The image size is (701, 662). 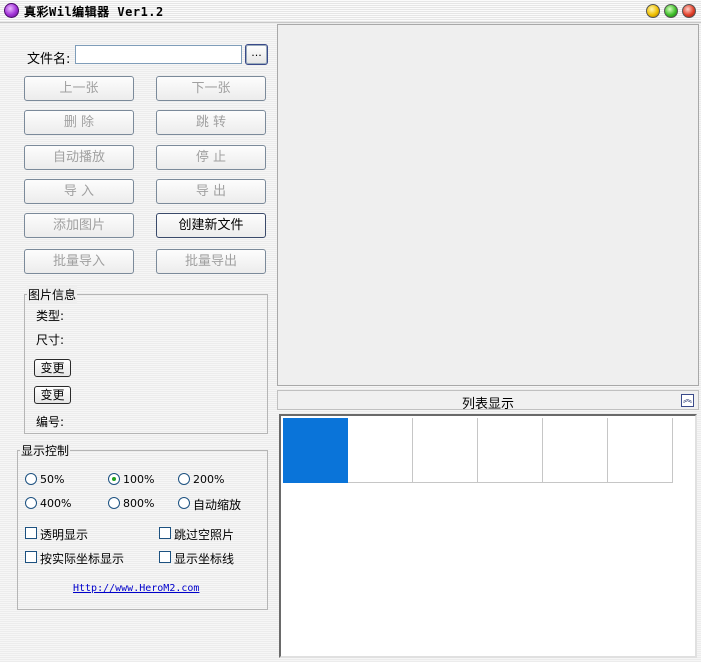 What do you see at coordinates (158, 54) in the screenshot?
I see `filename-input` at bounding box center [158, 54].